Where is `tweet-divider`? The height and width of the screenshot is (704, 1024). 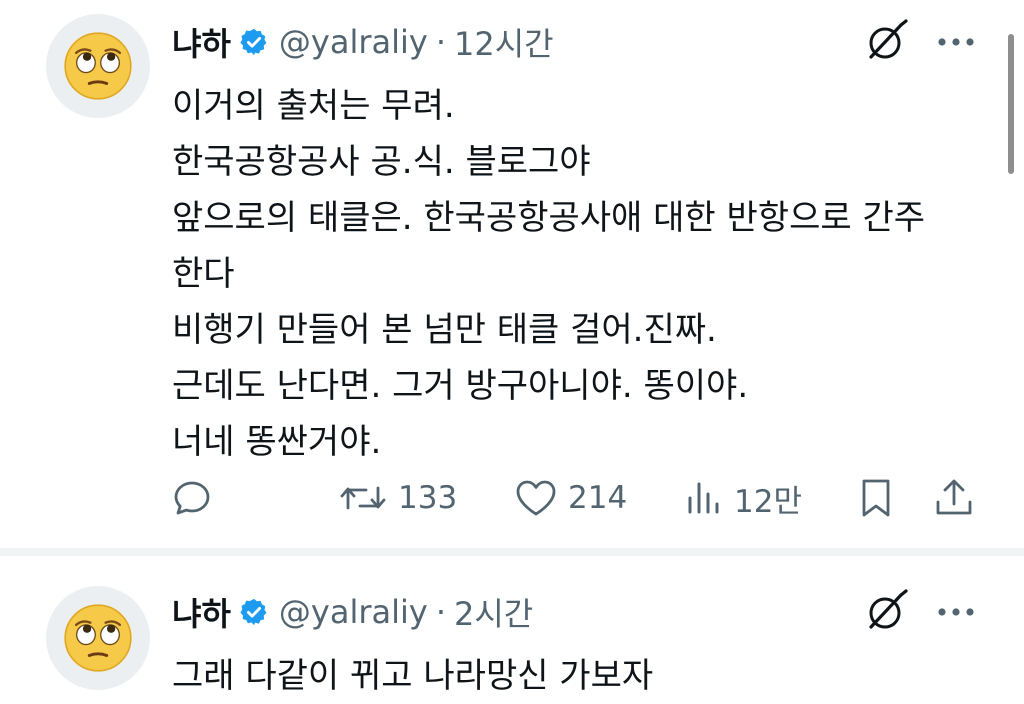 tweet-divider is located at coordinates (512, 552).